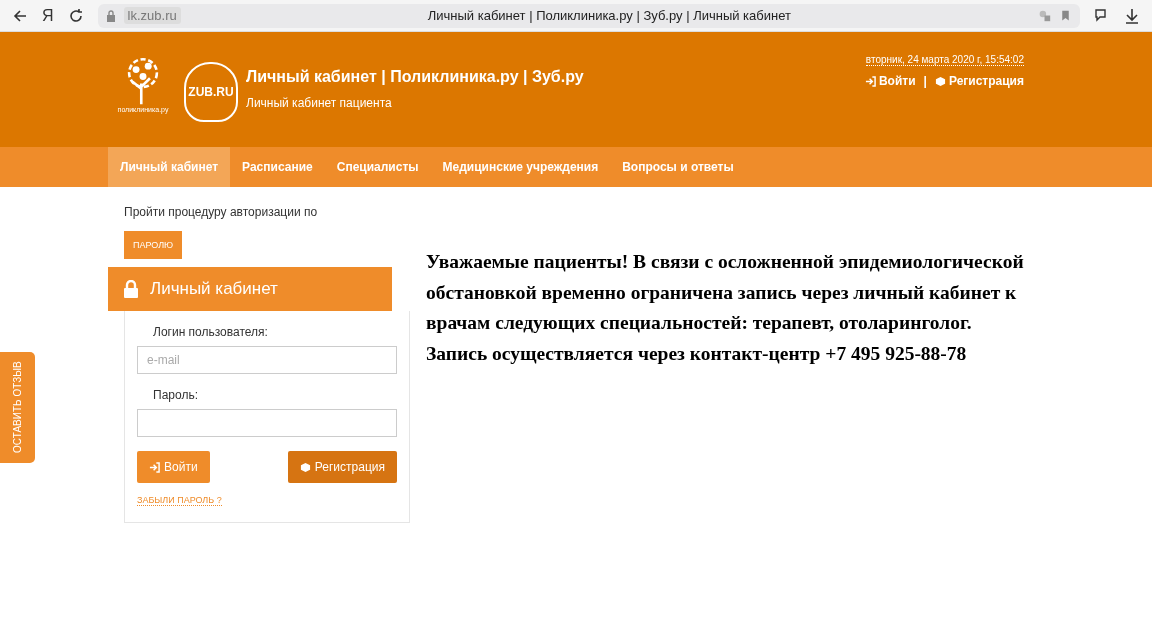 The height and width of the screenshot is (626, 1152). What do you see at coordinates (75, 15) in the screenshot?
I see `reload-icon` at bounding box center [75, 15].